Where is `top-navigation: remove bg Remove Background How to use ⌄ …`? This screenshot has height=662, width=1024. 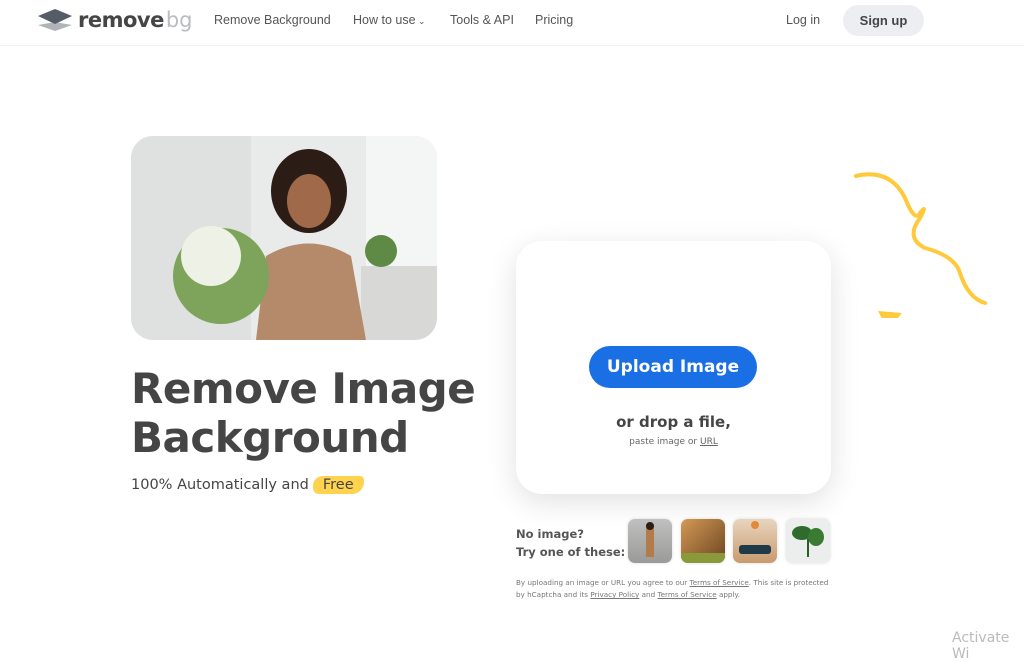 top-navigation: remove bg Remove Background How to use ⌄ … is located at coordinates (512, 23).